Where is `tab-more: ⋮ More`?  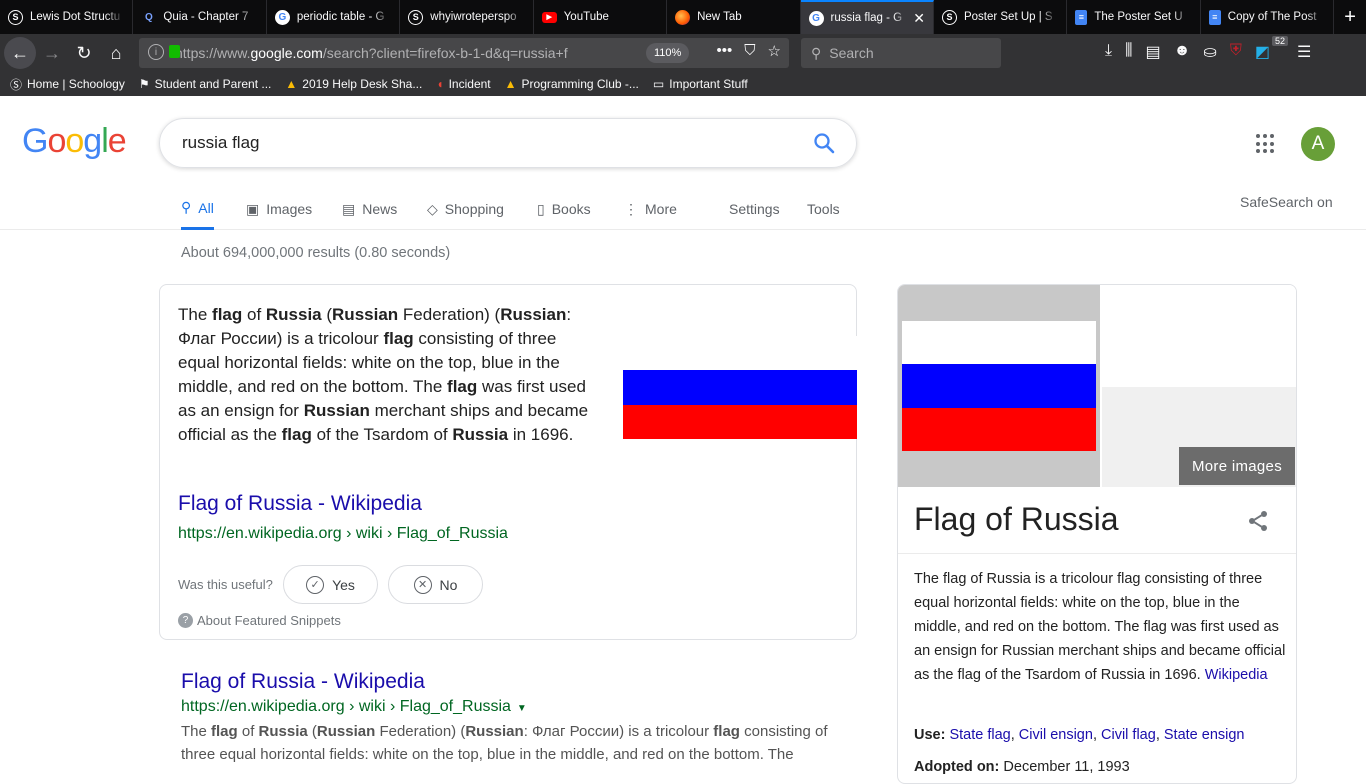
tab-more: ⋮ More is located at coordinates (650, 209).